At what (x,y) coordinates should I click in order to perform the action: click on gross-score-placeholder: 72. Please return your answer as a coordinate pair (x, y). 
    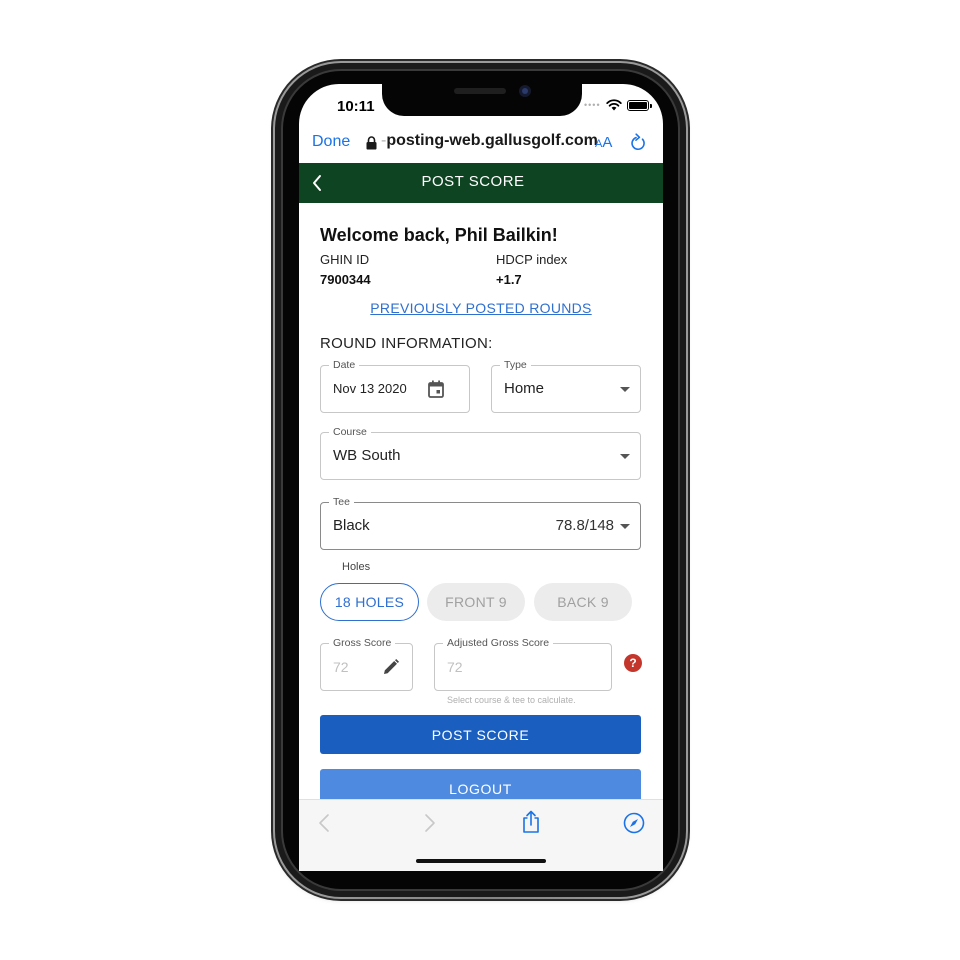
    Looking at the image, I should click on (341, 667).